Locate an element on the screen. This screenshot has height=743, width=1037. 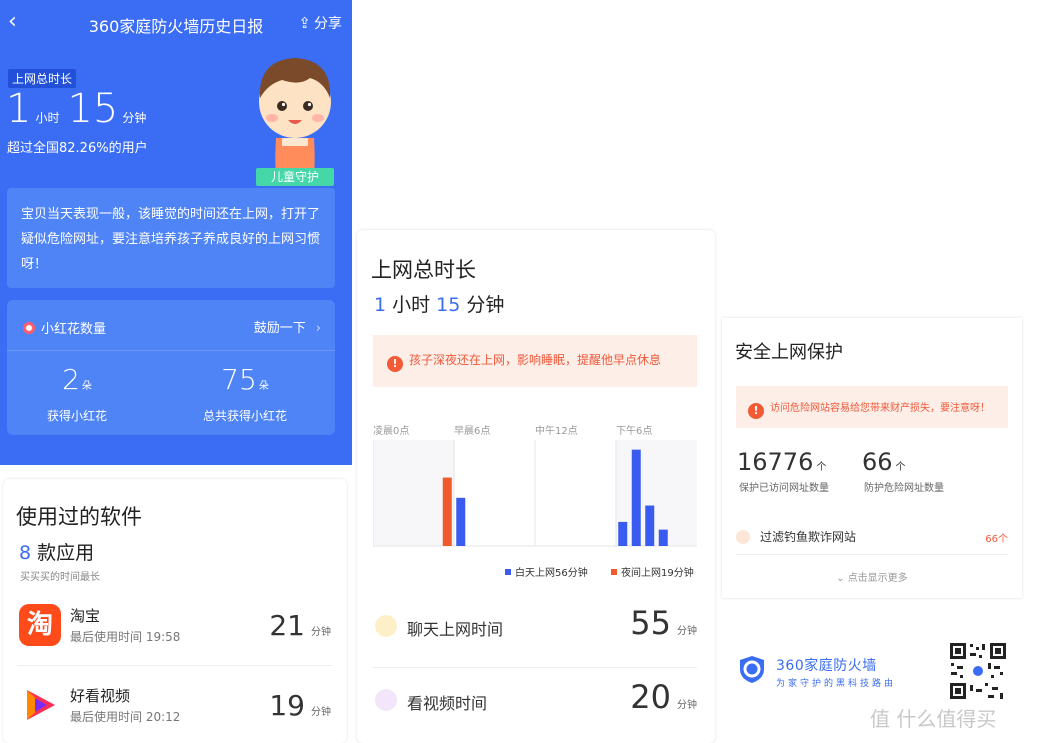
video-value: 20 分钟 is located at coordinates (663, 697).